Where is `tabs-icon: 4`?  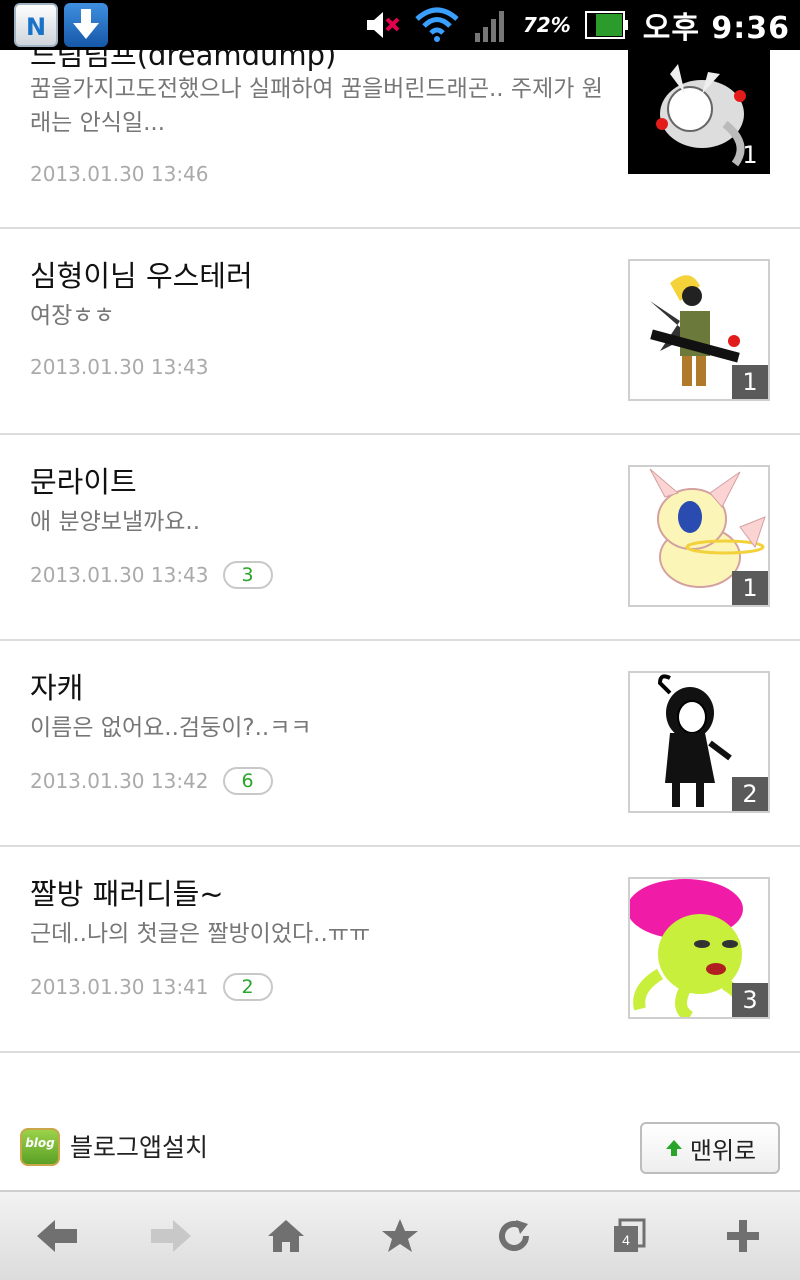
tabs-icon: 4 is located at coordinates (629, 1235).